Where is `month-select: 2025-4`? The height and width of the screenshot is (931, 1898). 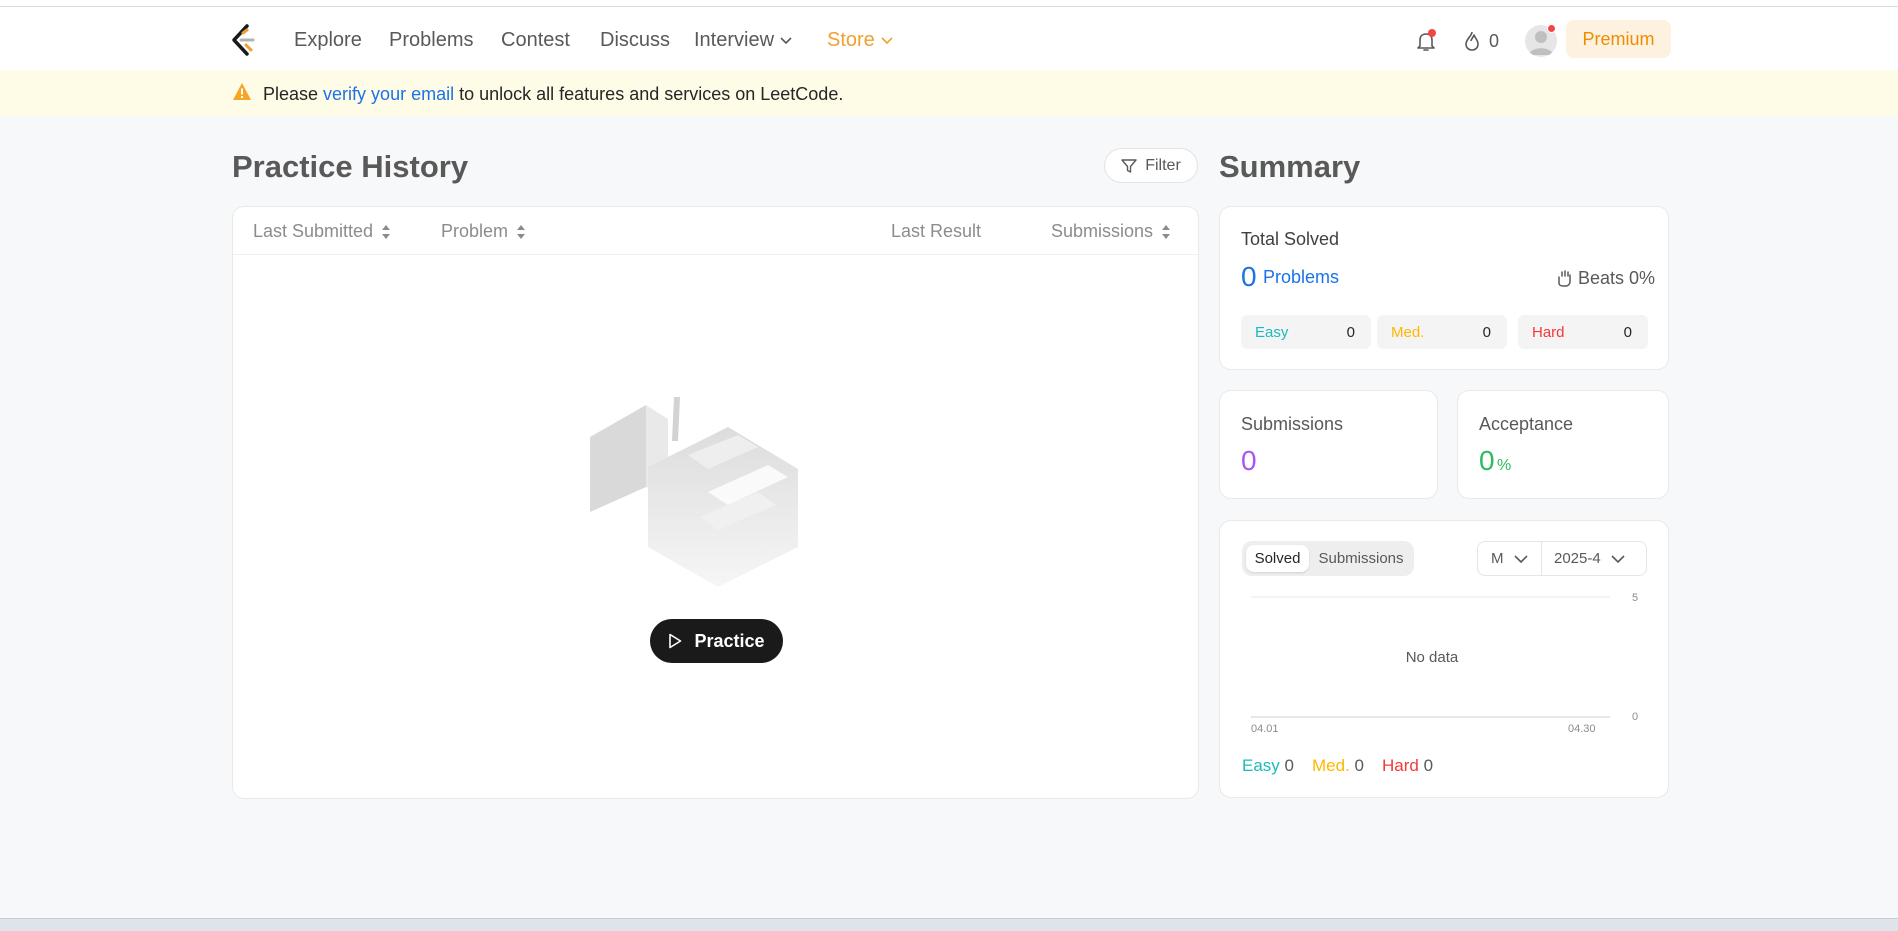
month-select: 2025-4 is located at coordinates (1589, 558).